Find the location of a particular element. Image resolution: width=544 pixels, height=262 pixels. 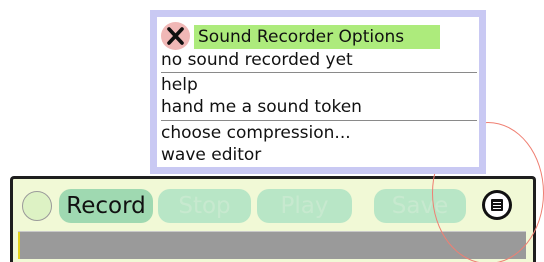

close-x-glyph is located at coordinates (175, 36).